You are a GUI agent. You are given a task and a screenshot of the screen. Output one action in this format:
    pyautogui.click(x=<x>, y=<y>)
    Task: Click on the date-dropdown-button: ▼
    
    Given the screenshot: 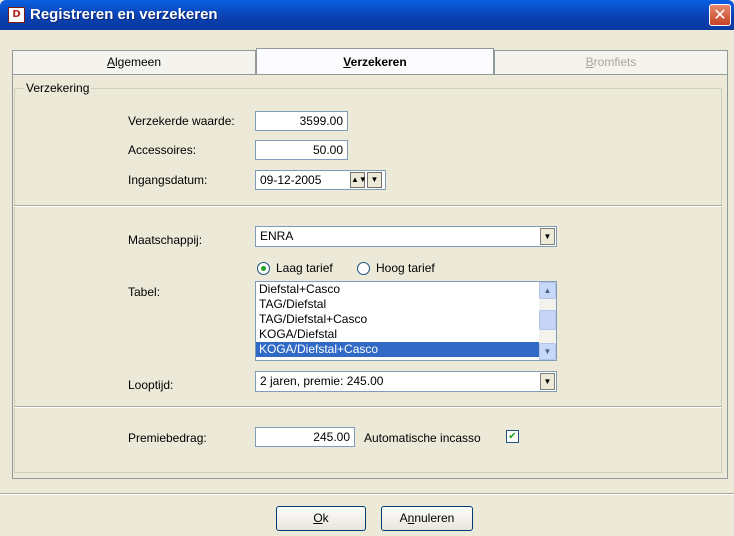 What is the action you would take?
    pyautogui.click(x=374, y=180)
    